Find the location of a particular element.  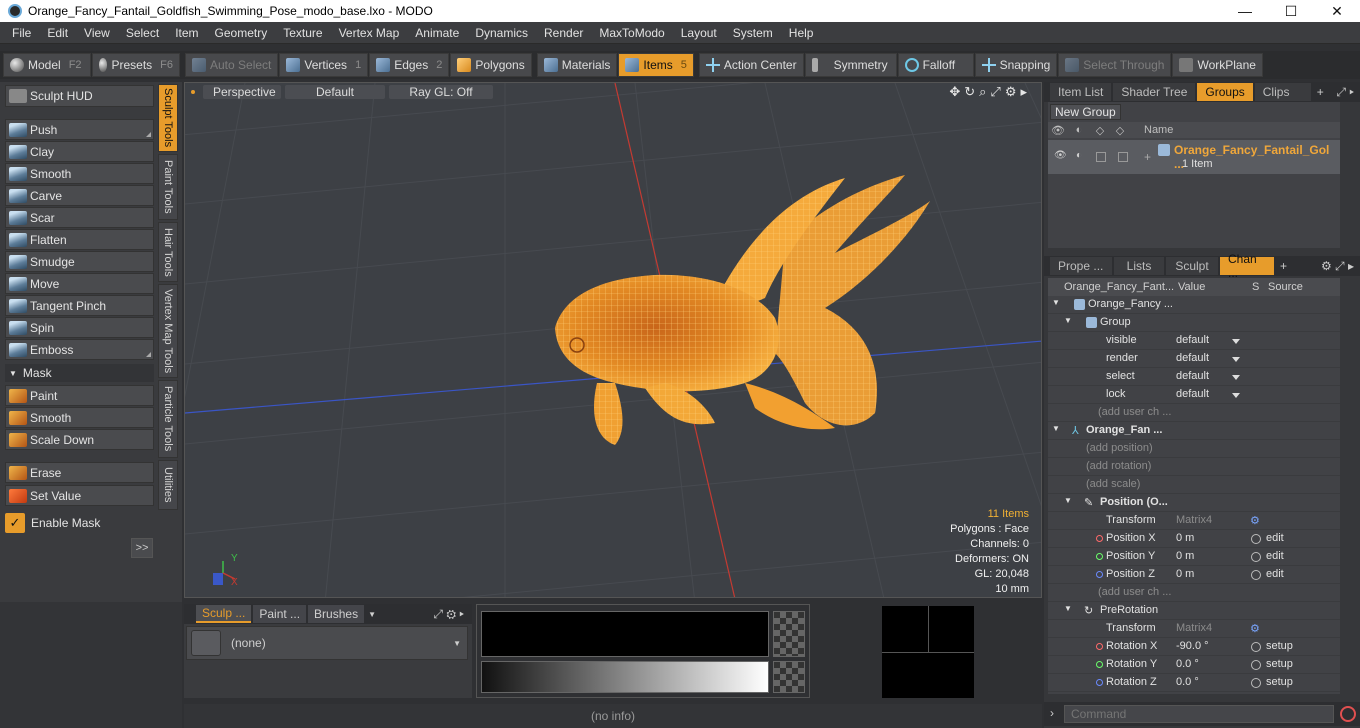

gear-link-icon: ⚙ is located at coordinates (1255, 628).